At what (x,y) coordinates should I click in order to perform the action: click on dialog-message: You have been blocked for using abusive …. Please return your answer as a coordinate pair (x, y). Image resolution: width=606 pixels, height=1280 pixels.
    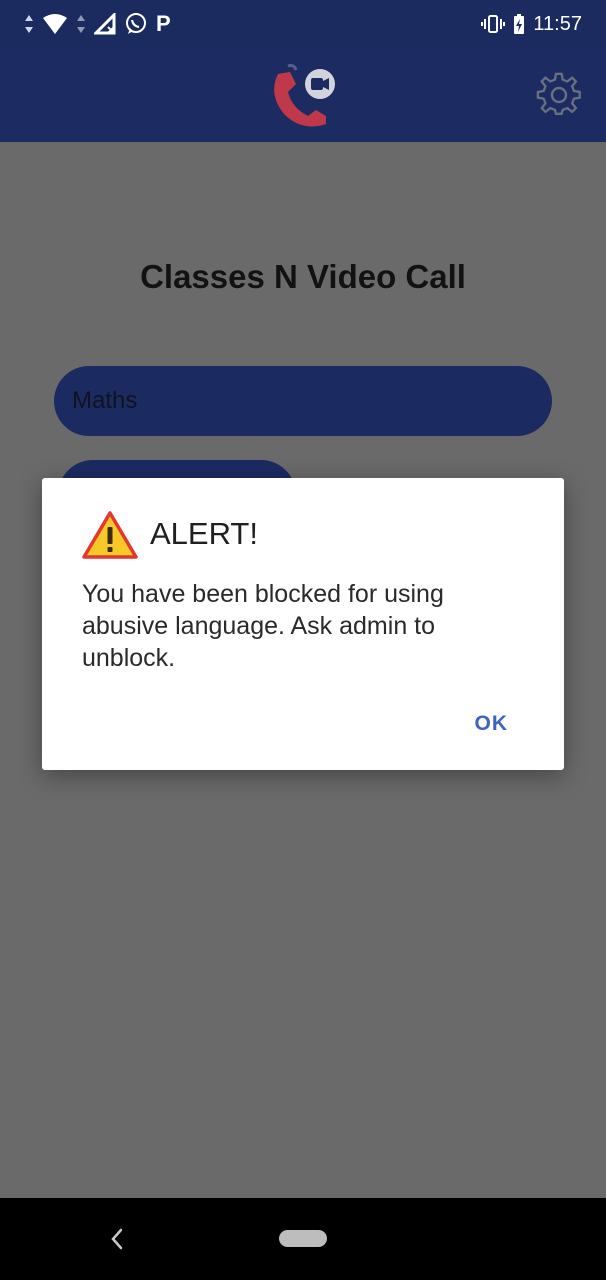
    Looking at the image, I should click on (263, 626).